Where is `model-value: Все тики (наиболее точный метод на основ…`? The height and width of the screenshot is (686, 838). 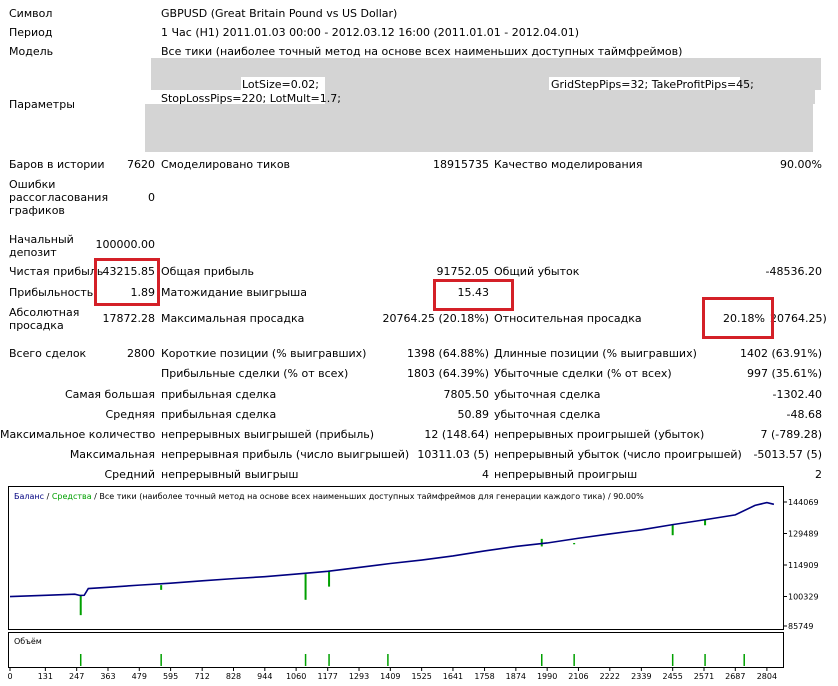
model-value: Все тики (наиболее точный метод на основ… is located at coordinates (422, 51).